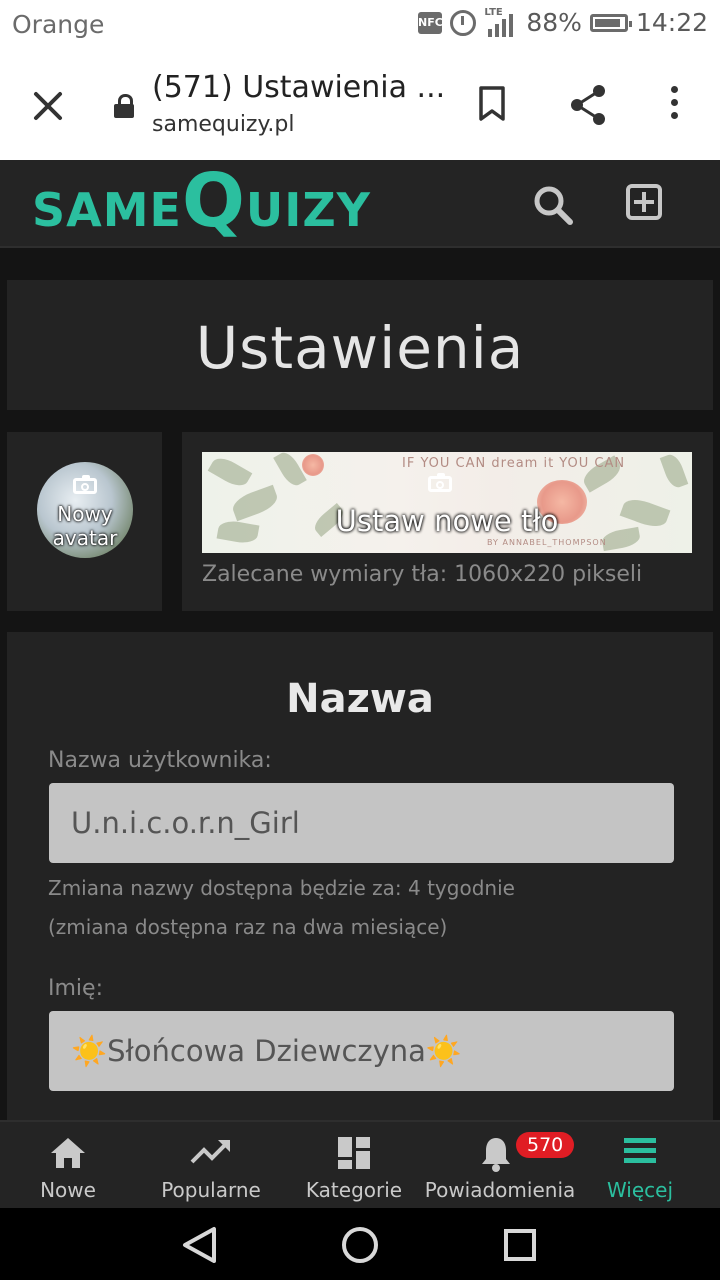 The height and width of the screenshot is (1280, 720). What do you see at coordinates (360, 106) in the screenshot?
I see `browser-toolbar: (571) Ustawienia ... samequizy.pl` at bounding box center [360, 106].